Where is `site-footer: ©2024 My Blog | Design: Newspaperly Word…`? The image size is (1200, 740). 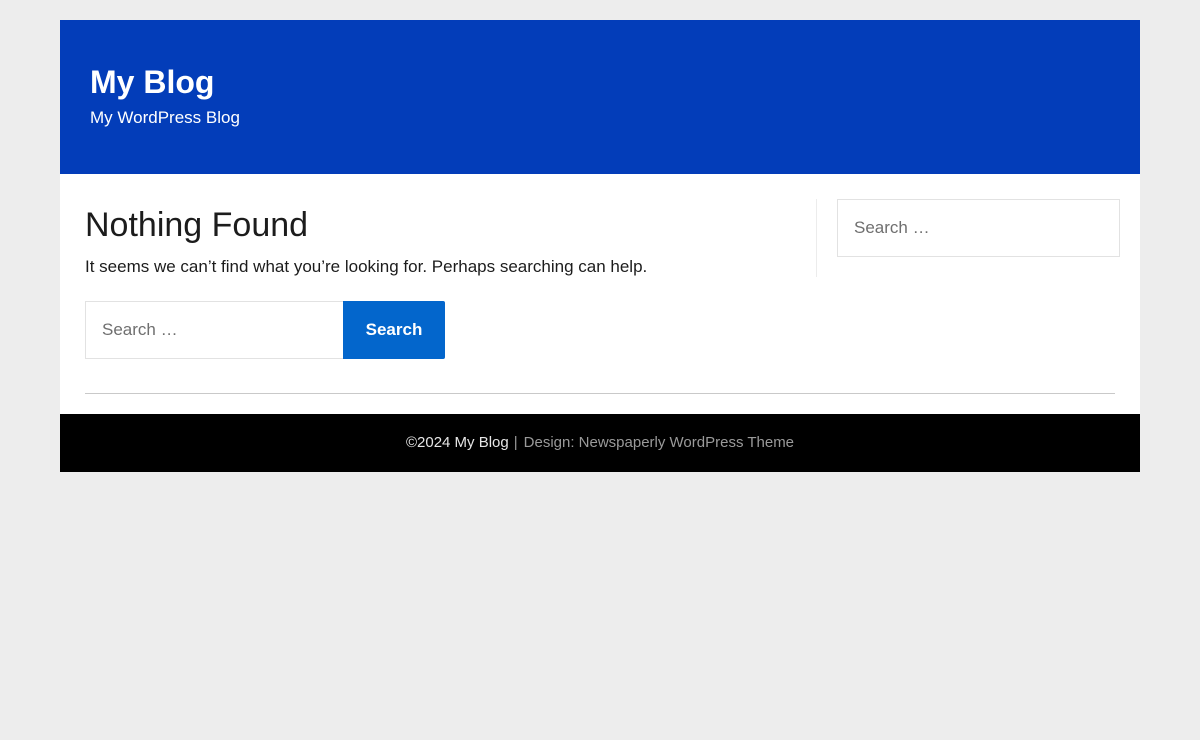 site-footer: ©2024 My Blog | Design: Newspaperly Word… is located at coordinates (600, 443).